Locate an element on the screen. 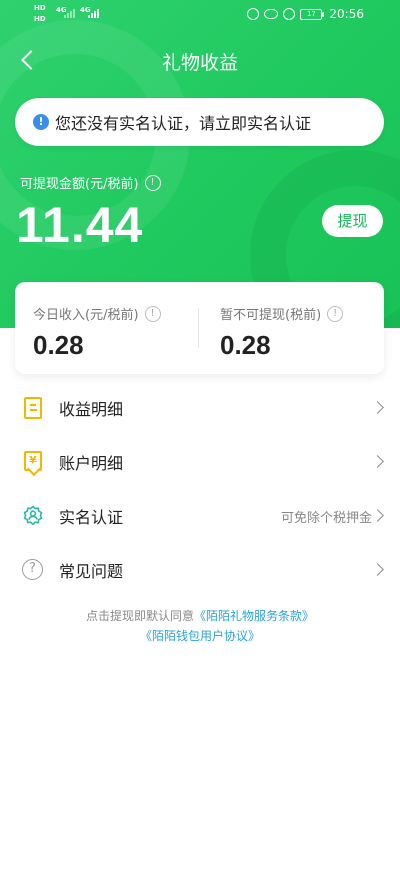 This screenshot has height=888, width=400. help-circle-icon: ? is located at coordinates (32, 569).